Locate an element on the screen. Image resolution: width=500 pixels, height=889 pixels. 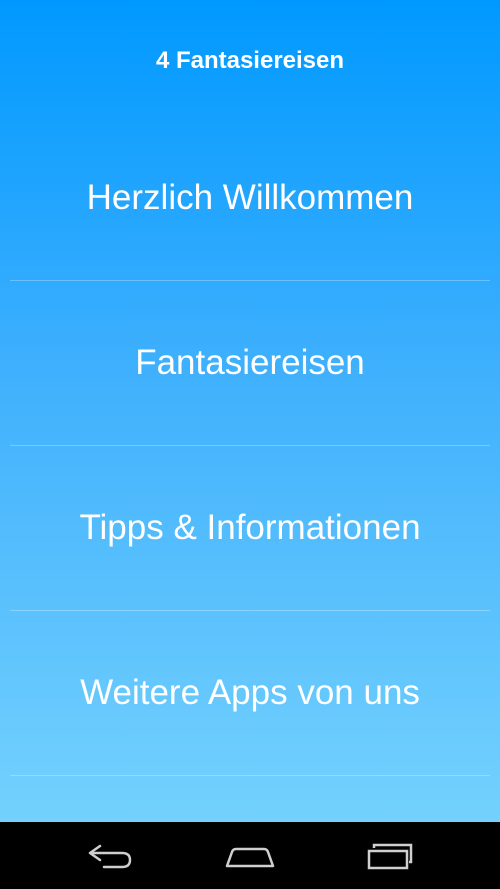
recent-apps-icon is located at coordinates (390, 856).